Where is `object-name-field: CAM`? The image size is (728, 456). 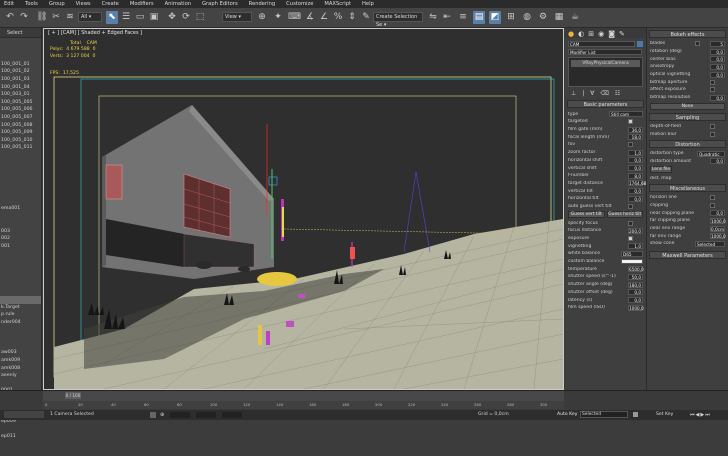 object-name-field: CAM is located at coordinates (602, 43).